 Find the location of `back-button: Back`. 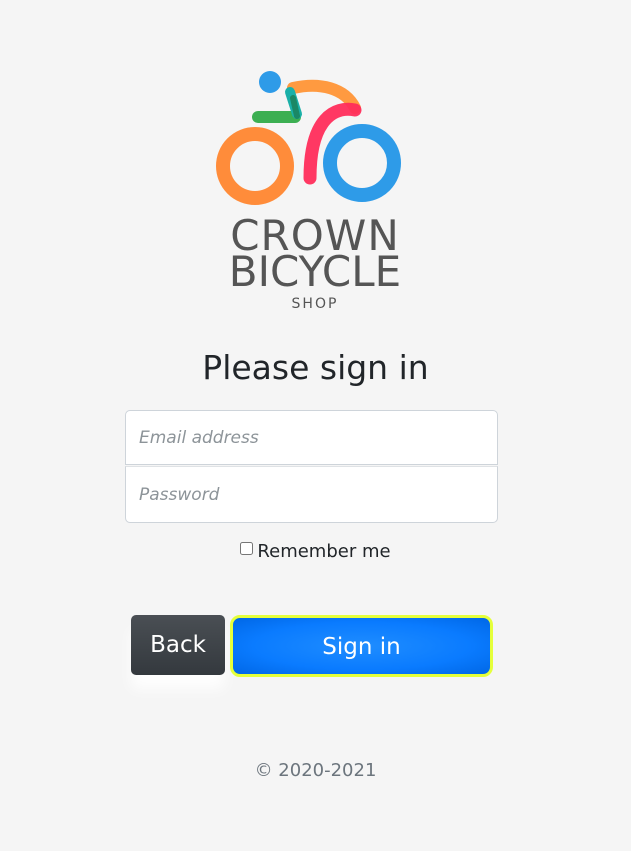

back-button: Back is located at coordinates (178, 645).